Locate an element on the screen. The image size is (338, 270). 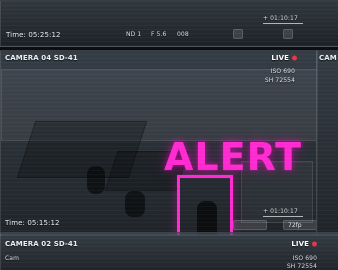
bottom-live-indicator: LIVE is located at coordinates (304, 244).